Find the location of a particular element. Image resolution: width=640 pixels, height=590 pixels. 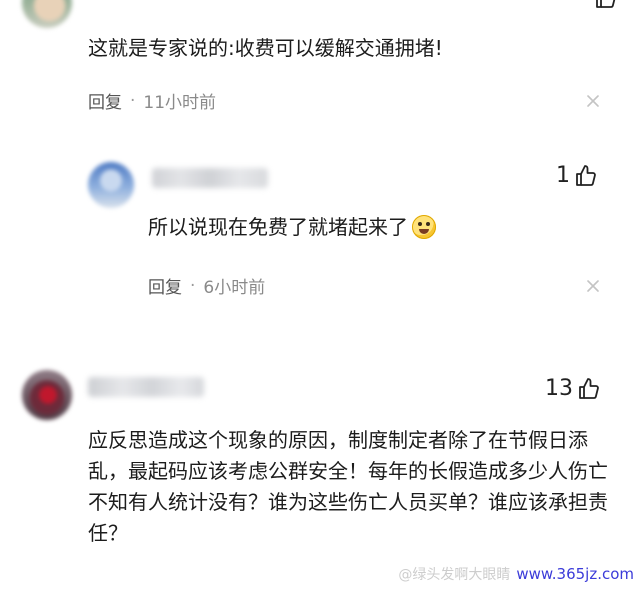

like-button is located at coordinates (606, 5).